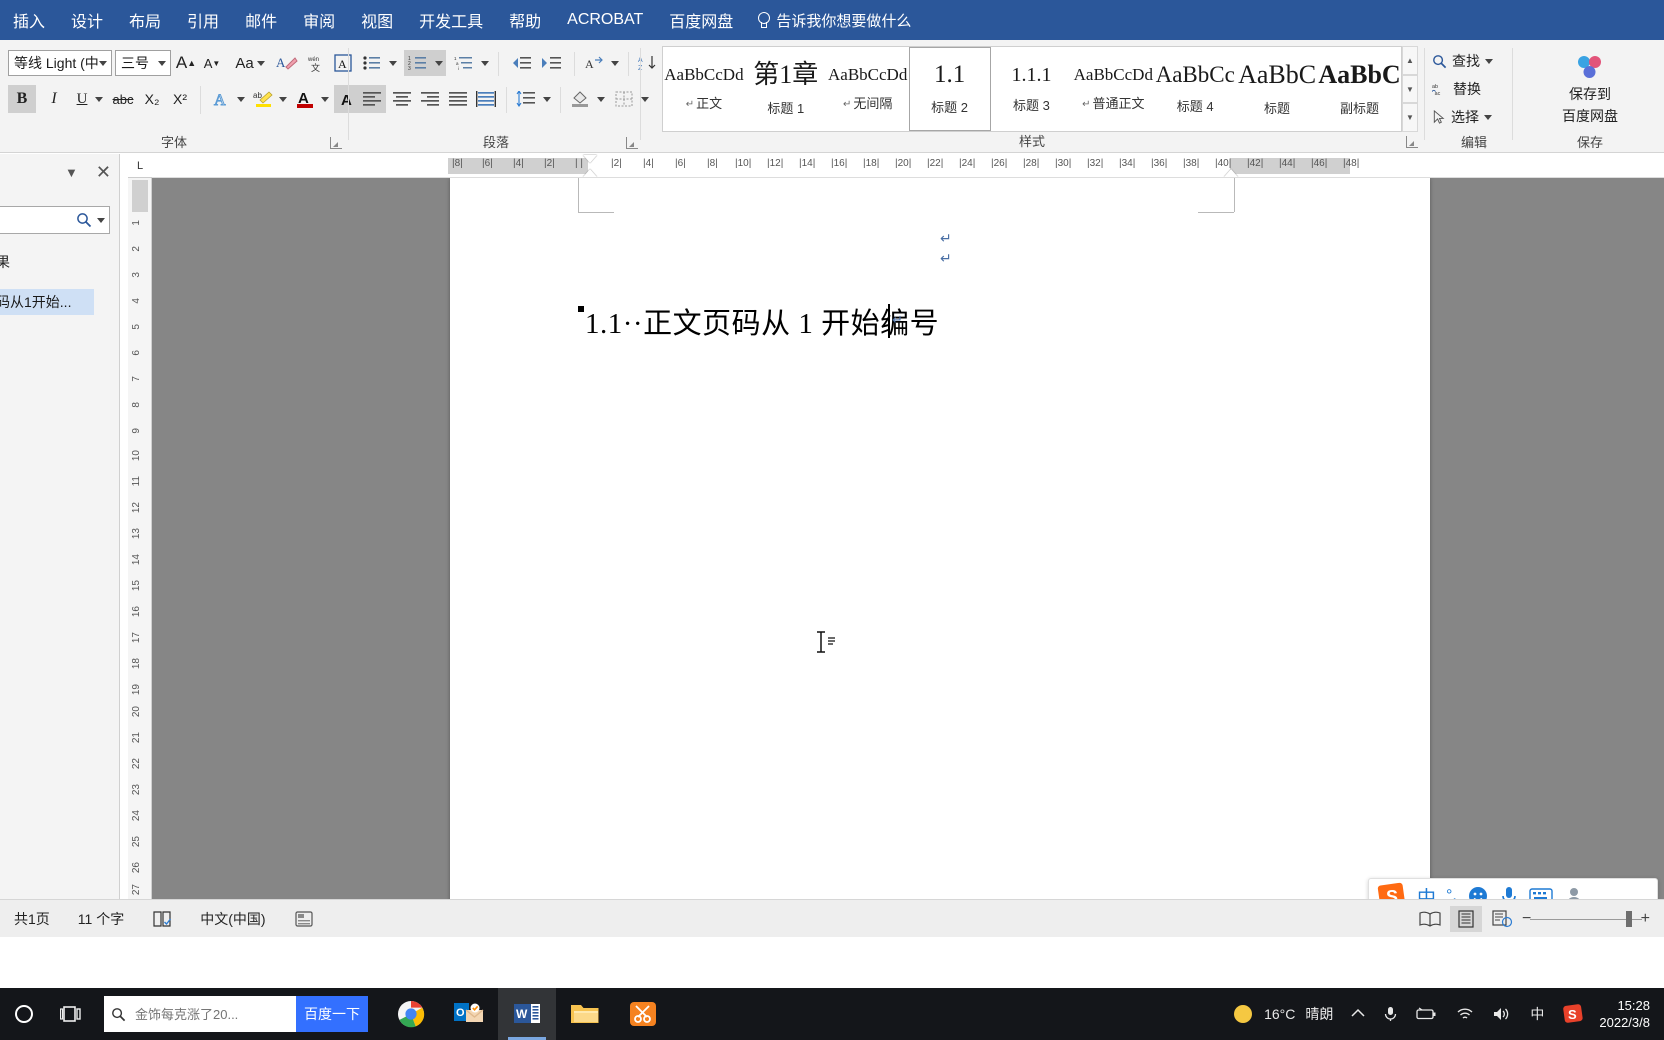 This screenshot has width=1664, height=1040. Describe the element at coordinates (263, 99) in the screenshot. I see `text-highlight-button: ab` at that location.